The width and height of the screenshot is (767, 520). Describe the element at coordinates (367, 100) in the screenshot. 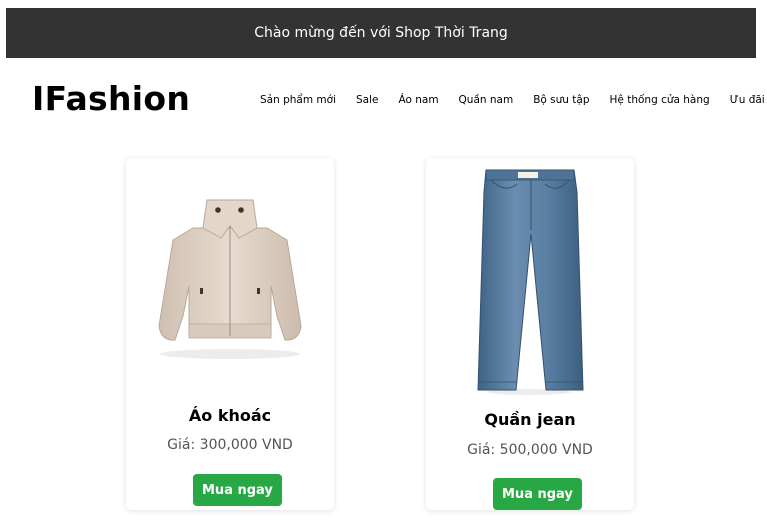

I see `nav-item-sale: Sale` at that location.